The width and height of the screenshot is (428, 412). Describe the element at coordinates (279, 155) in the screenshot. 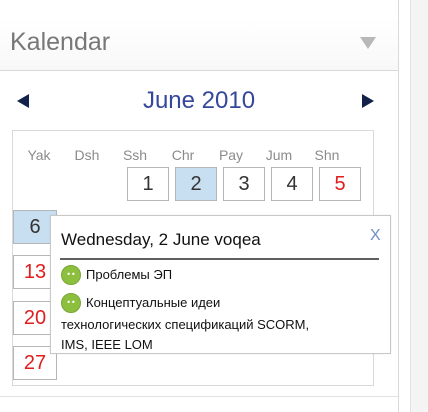

I see `weekday-label: Jum` at that location.